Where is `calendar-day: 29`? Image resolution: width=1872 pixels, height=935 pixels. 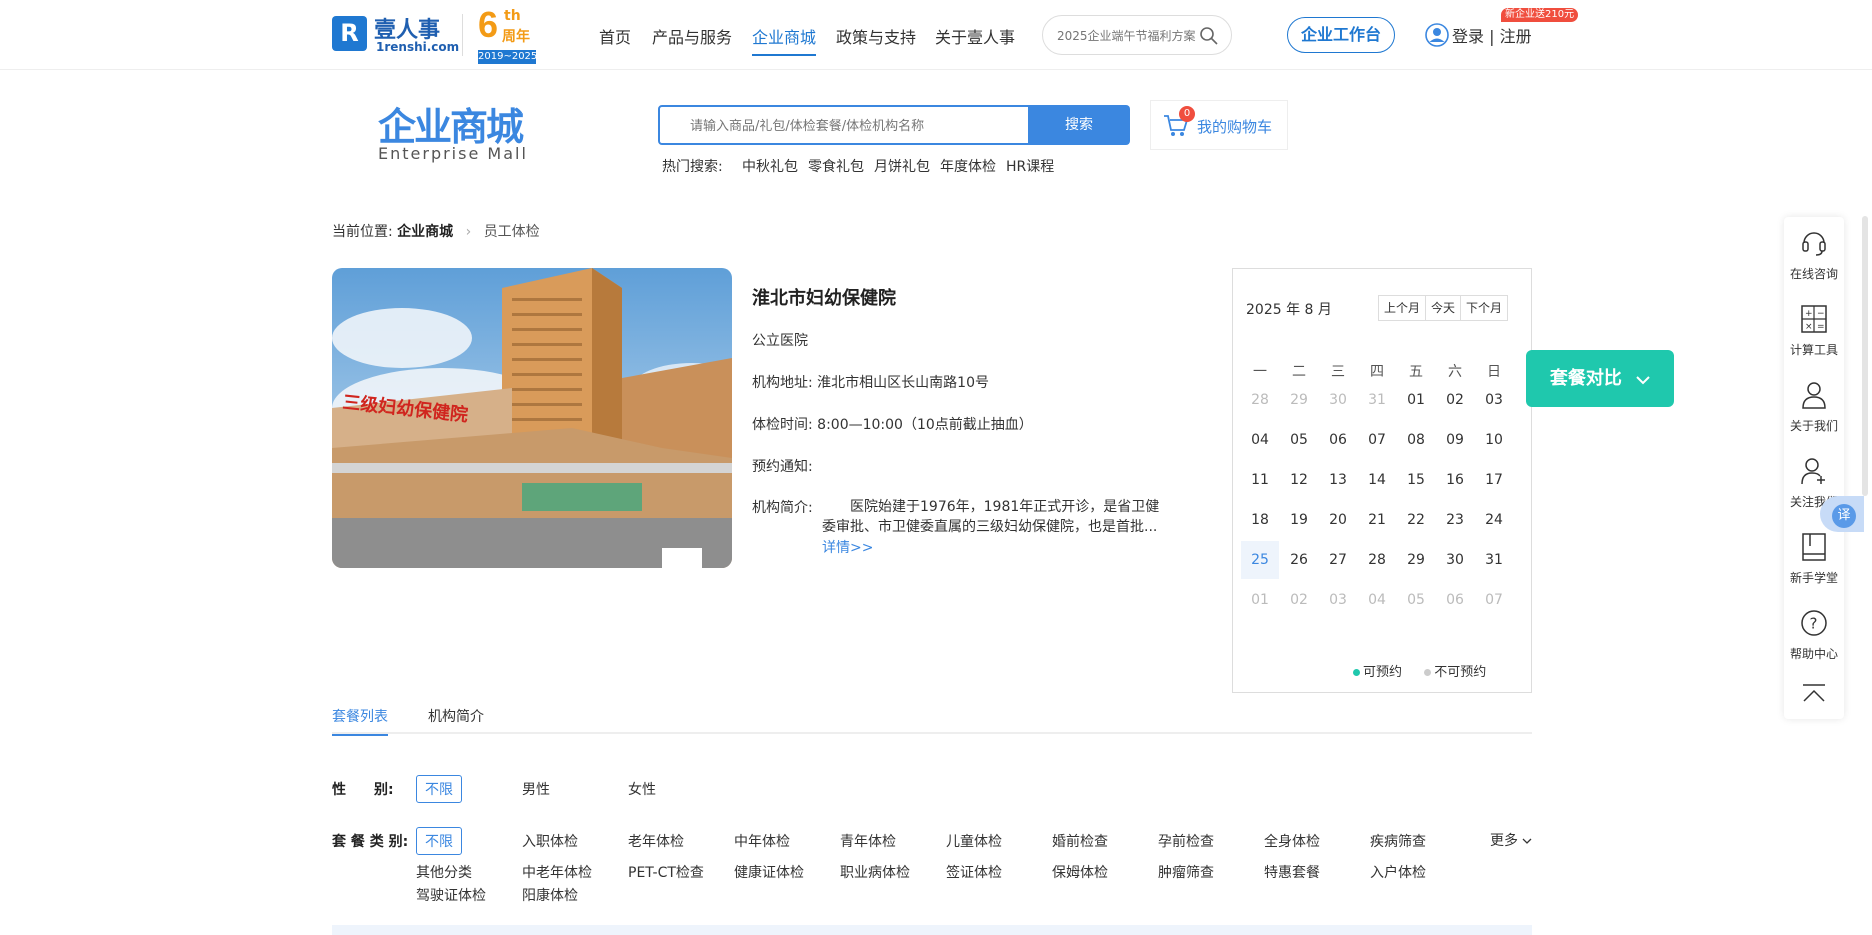
calendar-day: 29 is located at coordinates (1416, 560).